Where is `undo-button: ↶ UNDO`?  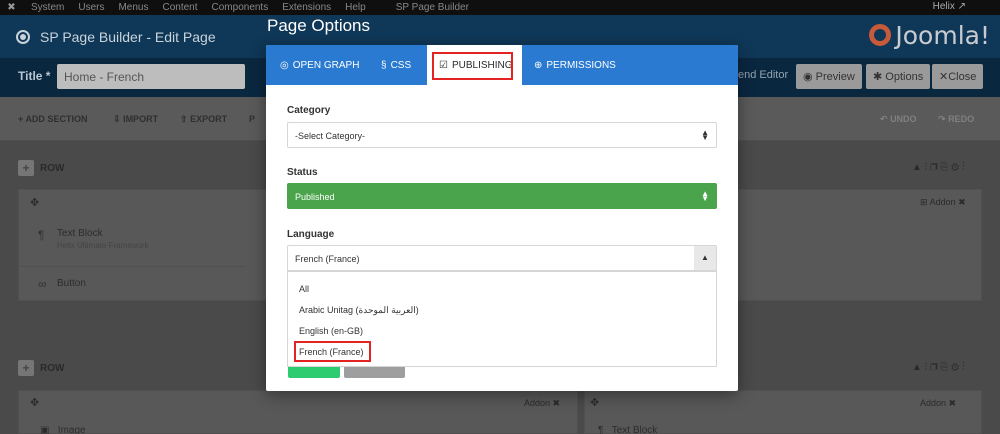
undo-button: ↶ UNDO is located at coordinates (898, 119).